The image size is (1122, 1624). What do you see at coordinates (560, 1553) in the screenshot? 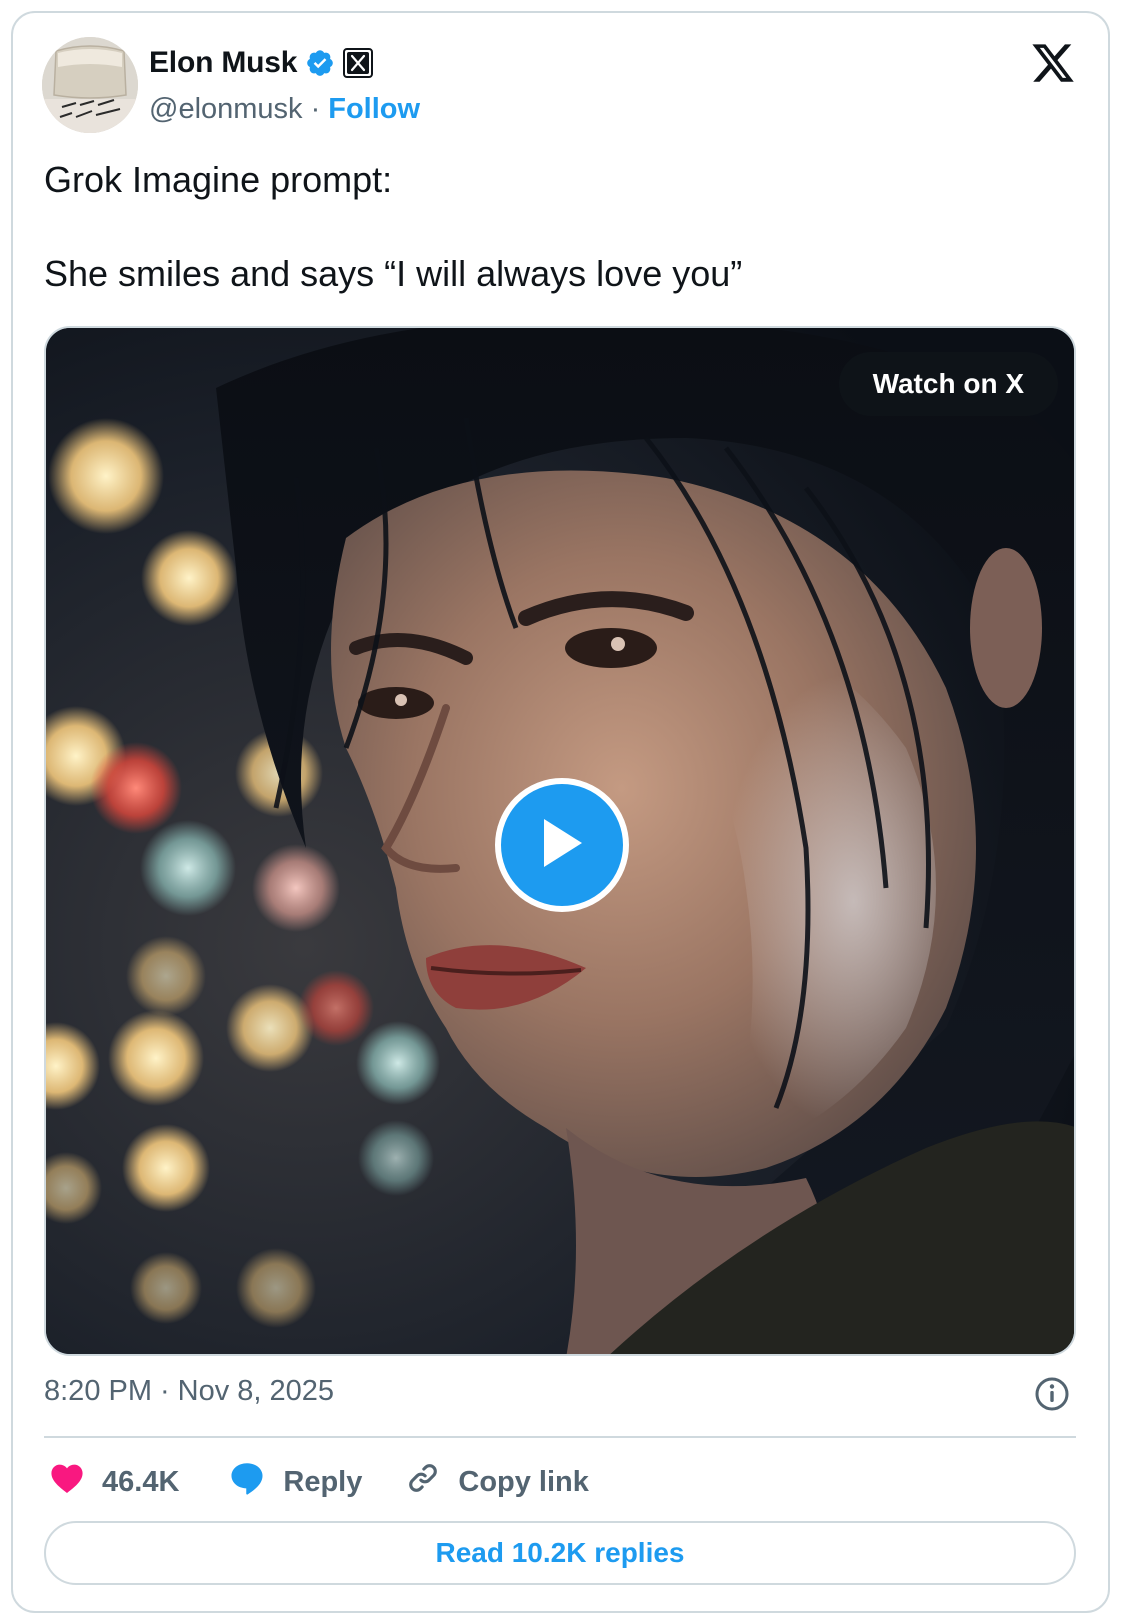
I see `read-replies-button: Read 10.2K replies` at bounding box center [560, 1553].